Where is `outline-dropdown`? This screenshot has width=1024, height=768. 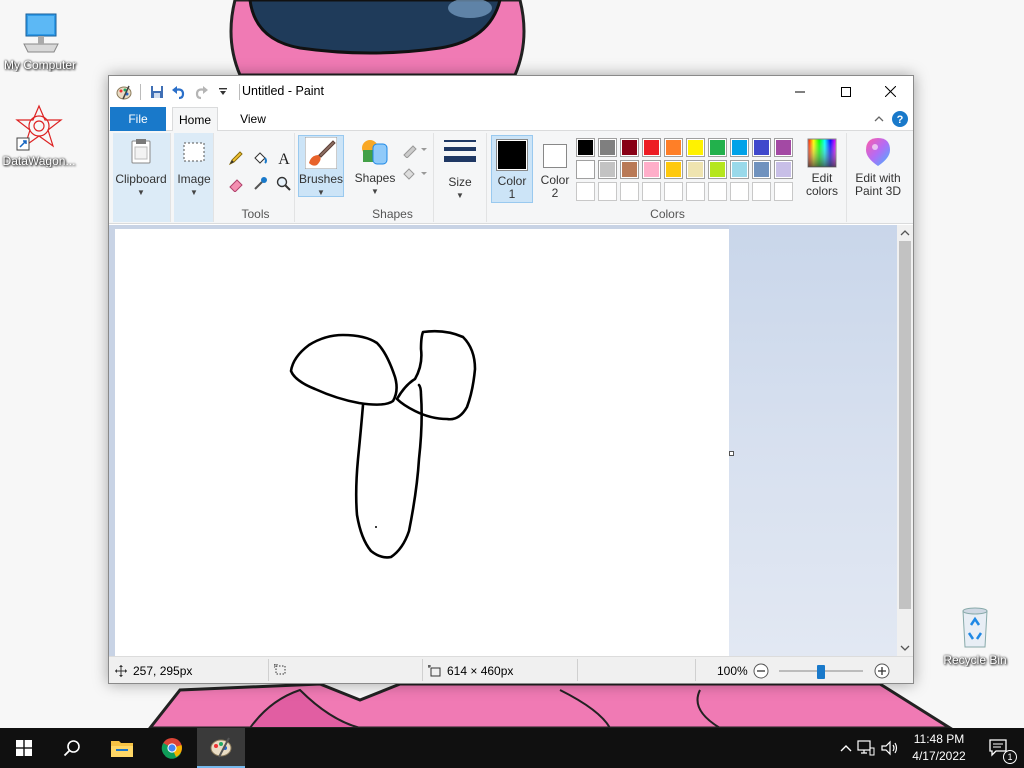 outline-dropdown is located at coordinates (415, 150).